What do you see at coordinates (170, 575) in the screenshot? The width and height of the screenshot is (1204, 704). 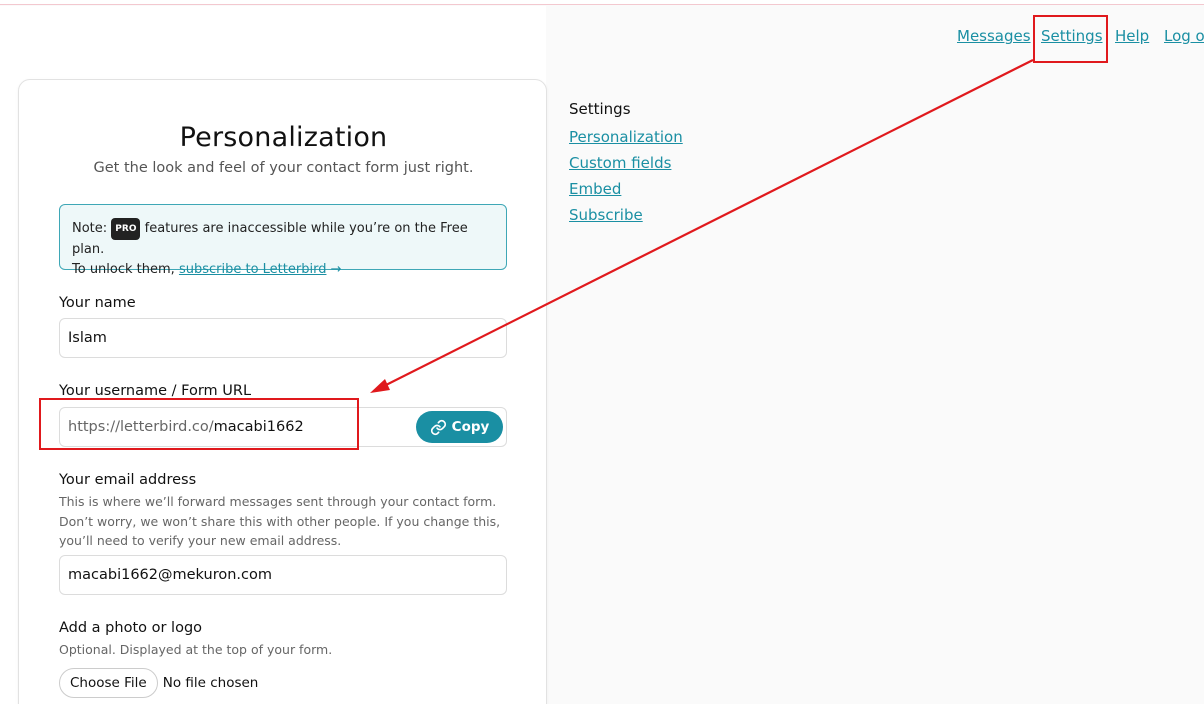 I see `email-value: macabi1662@mekuron.com` at bounding box center [170, 575].